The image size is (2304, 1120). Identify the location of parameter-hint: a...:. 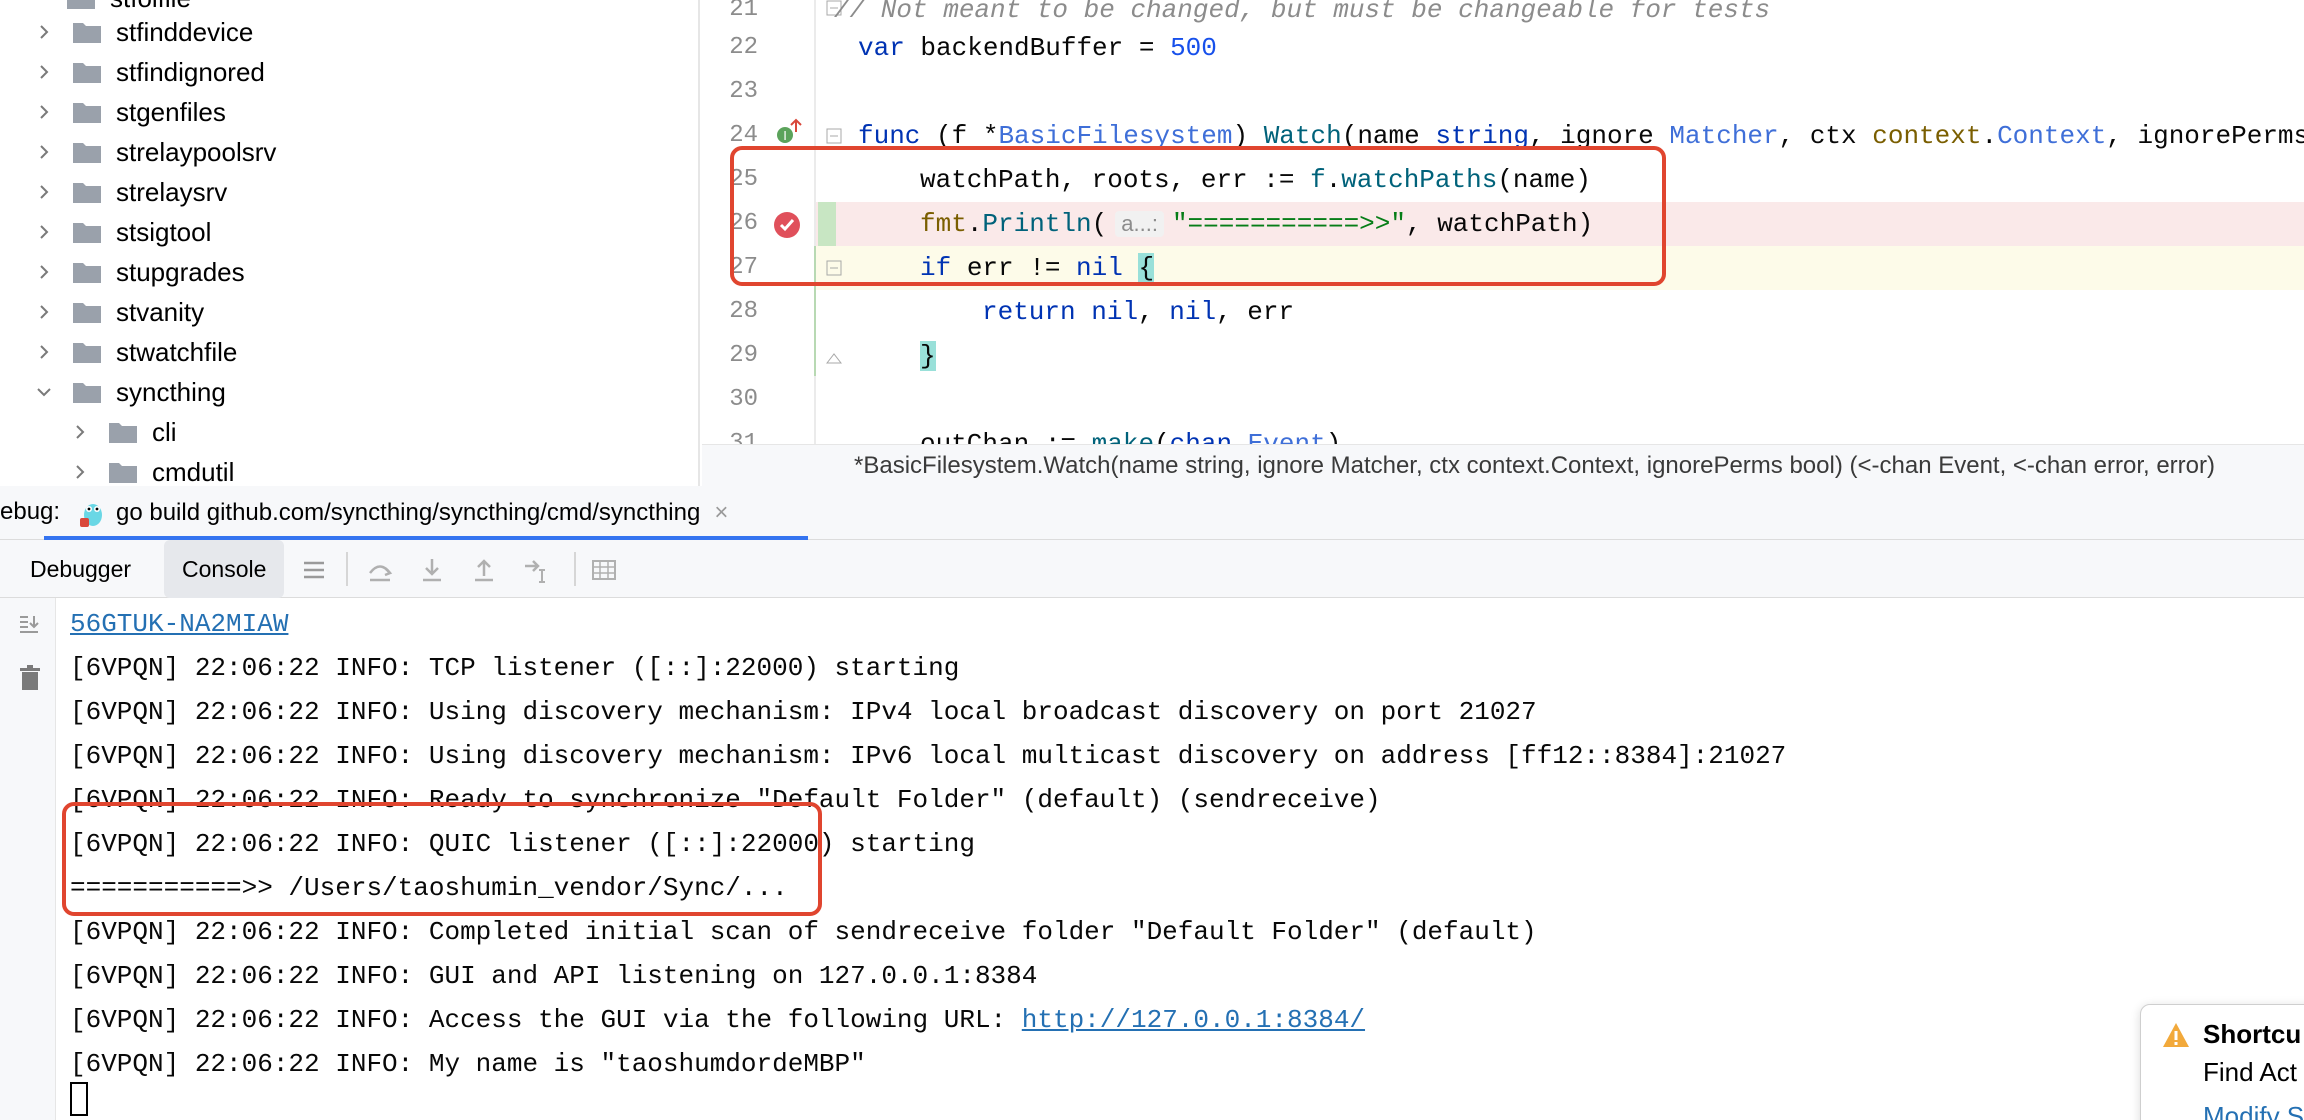
(1139, 224).